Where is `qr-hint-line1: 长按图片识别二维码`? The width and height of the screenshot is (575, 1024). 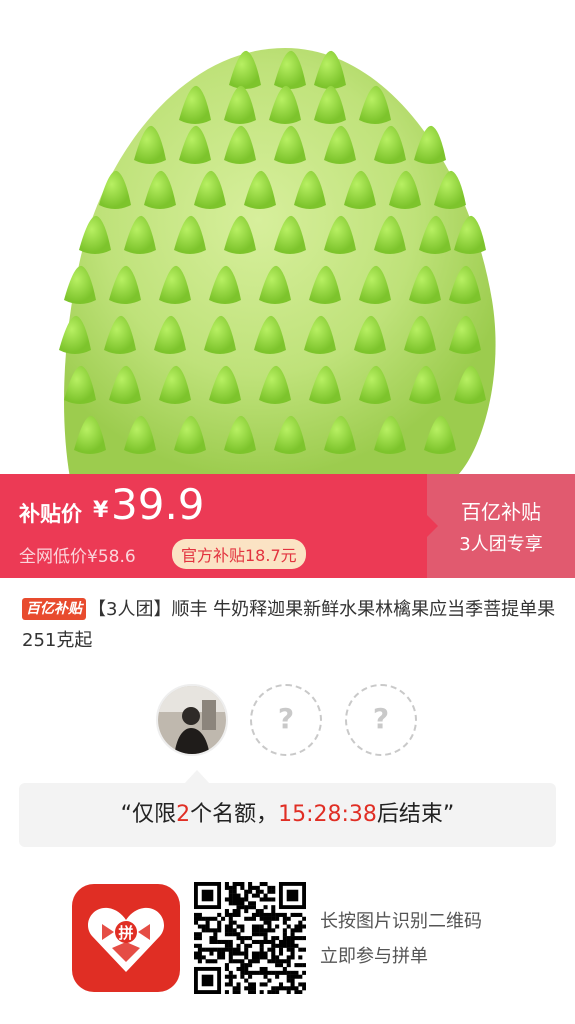 qr-hint-line1: 长按图片识别二维码 is located at coordinates (401, 921).